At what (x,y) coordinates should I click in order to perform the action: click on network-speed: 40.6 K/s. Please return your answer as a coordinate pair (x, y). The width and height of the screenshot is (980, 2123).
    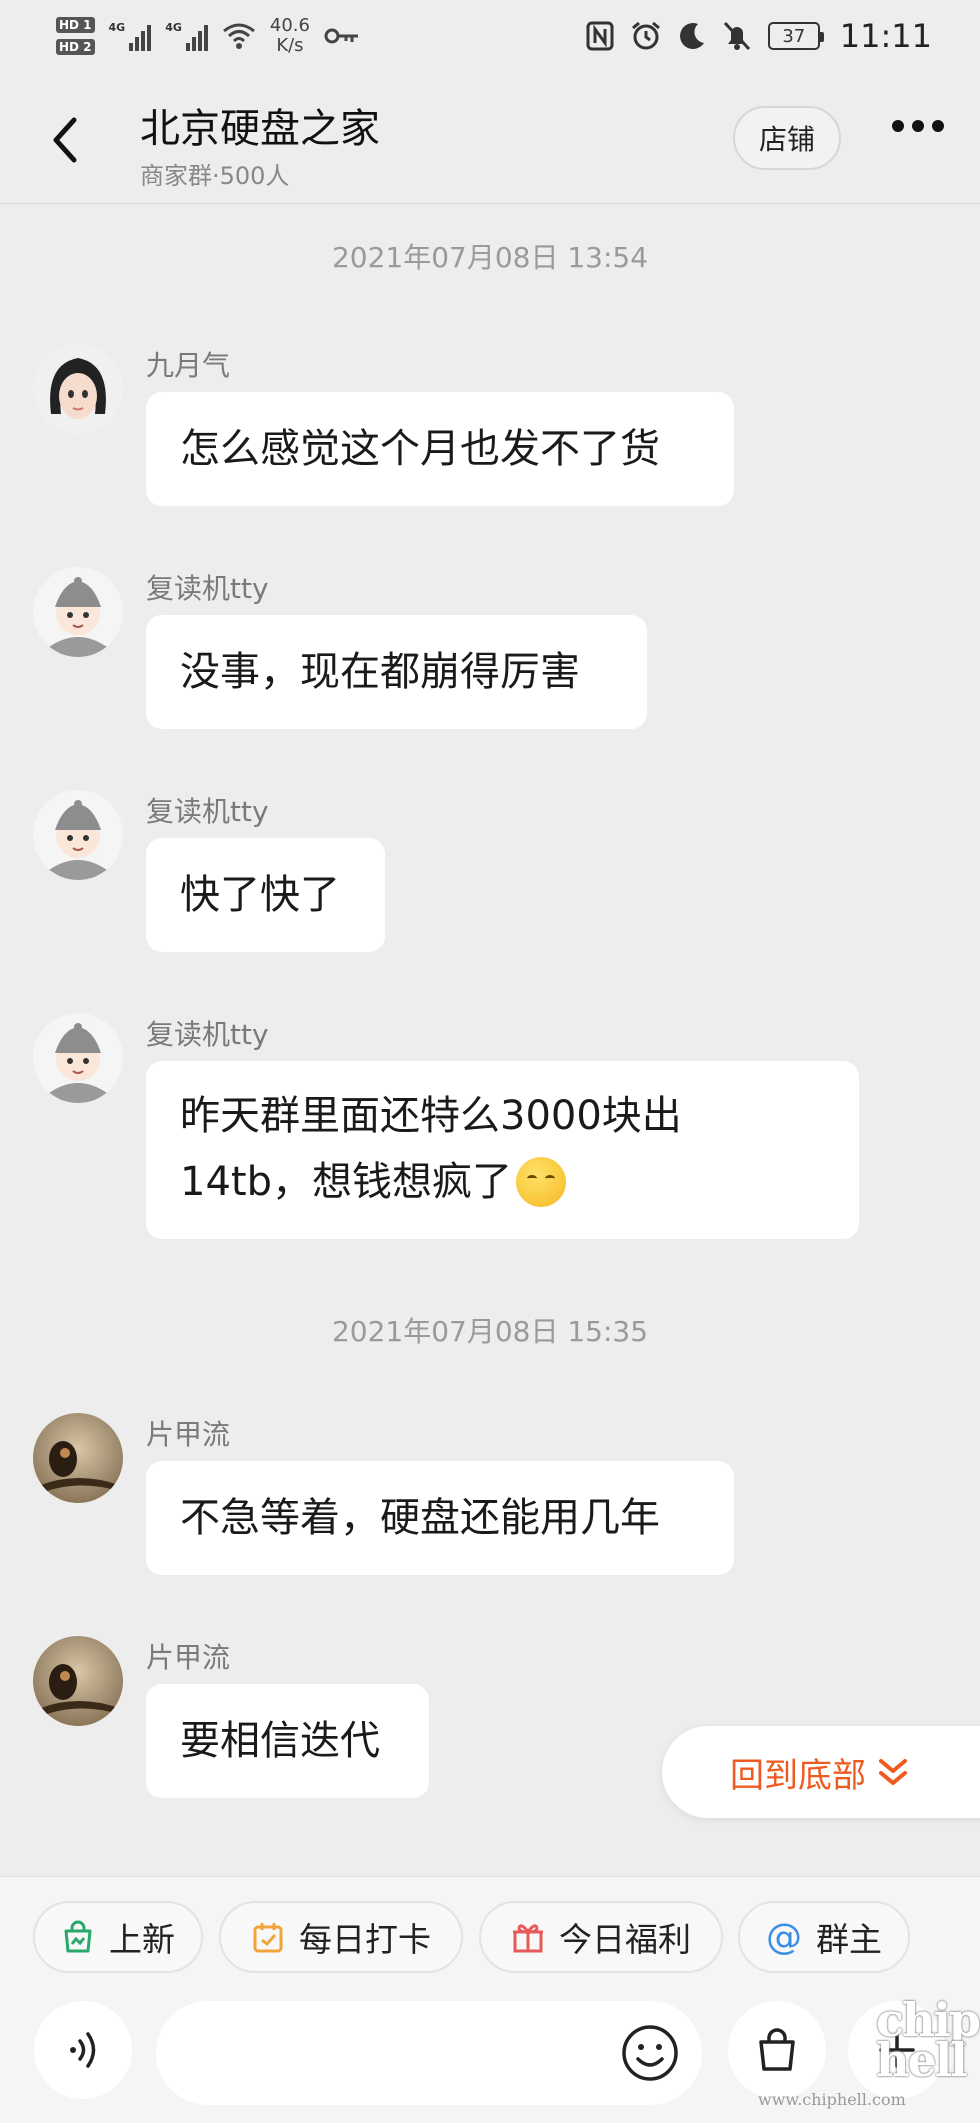
    Looking at the image, I should click on (289, 35).